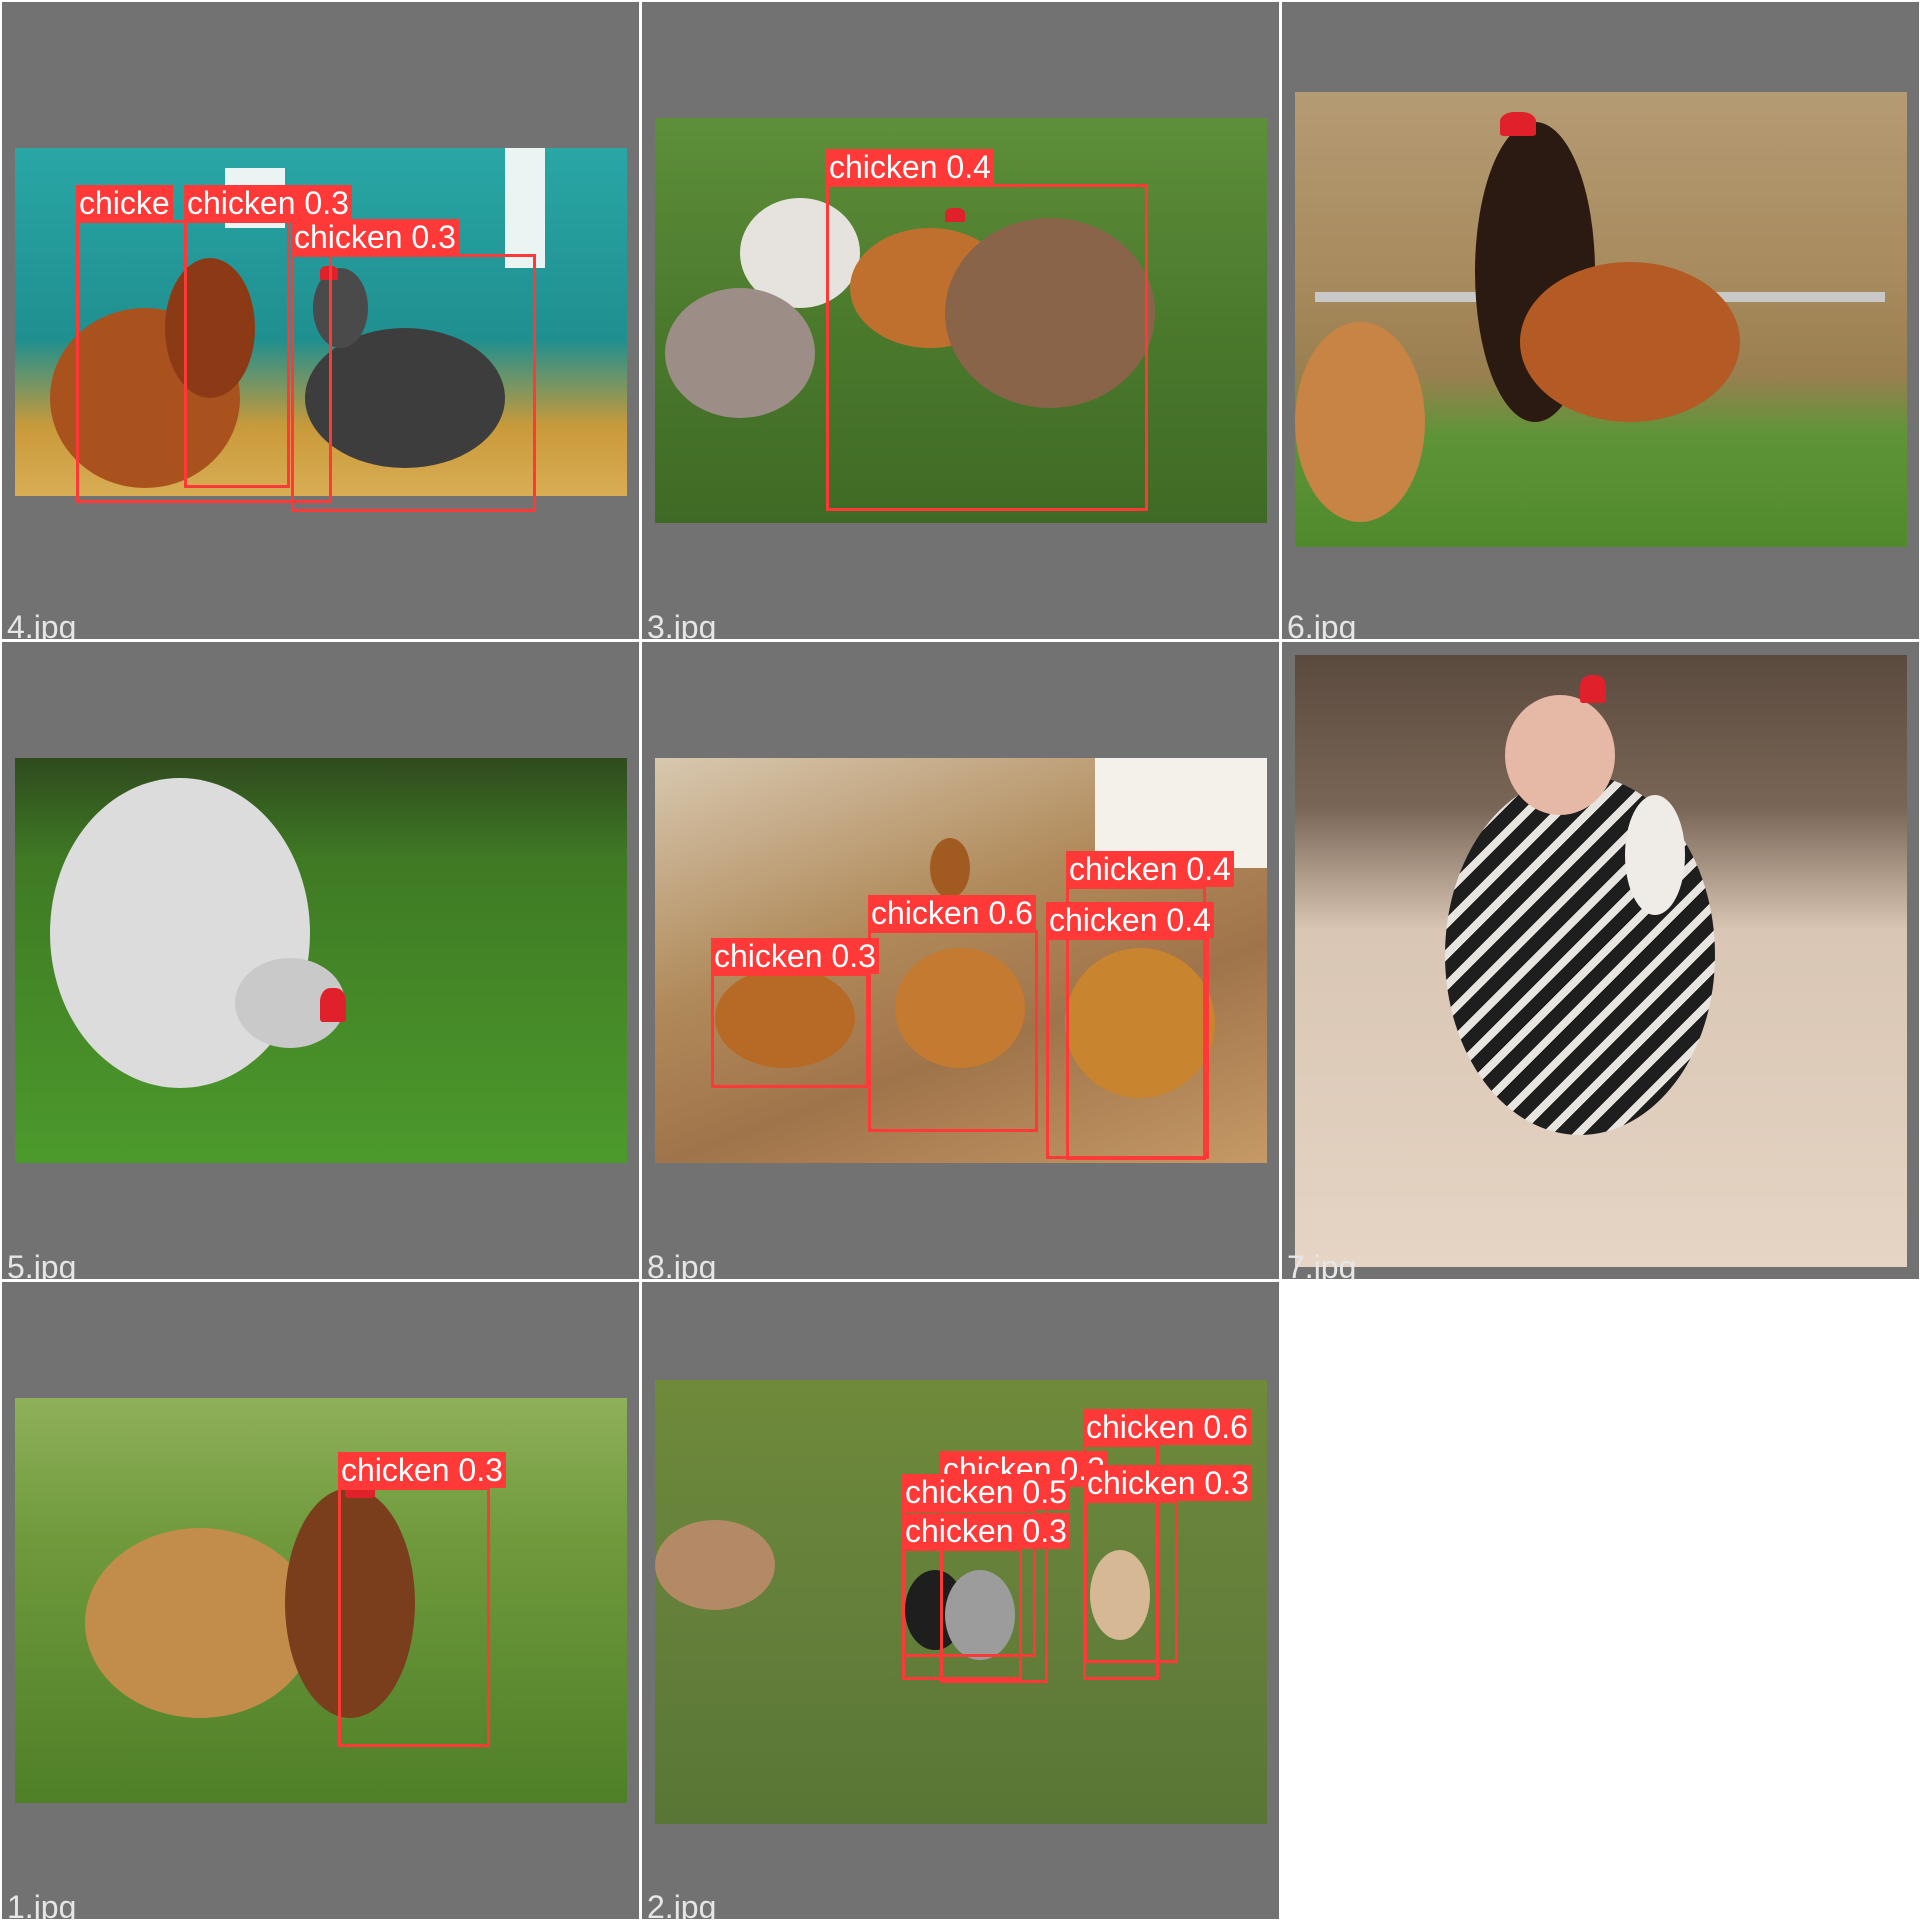 This screenshot has width=1920, height=1920. I want to click on tile-1-jpg: chicken 0.3 1.jpg, so click(320, 1600).